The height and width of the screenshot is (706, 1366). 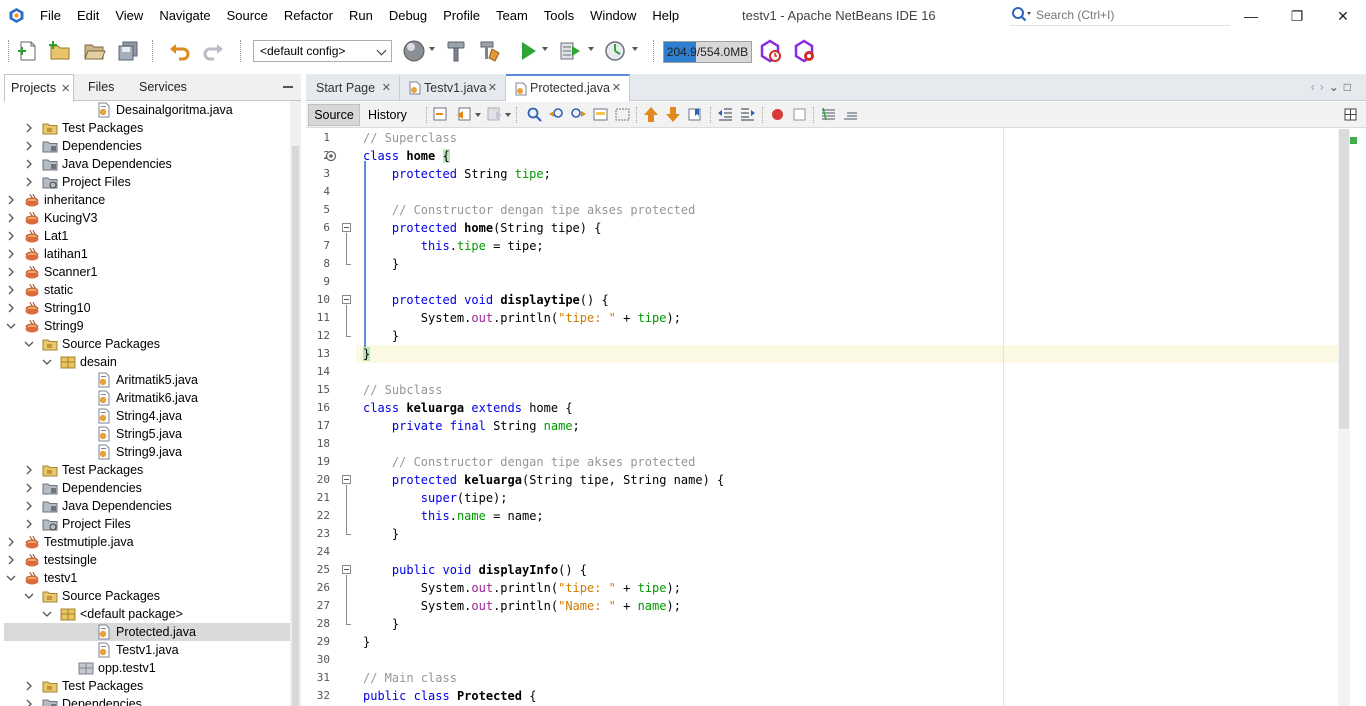 I want to click on code-line: System.out.println("Name: " + name);, so click(x=522, y=606).